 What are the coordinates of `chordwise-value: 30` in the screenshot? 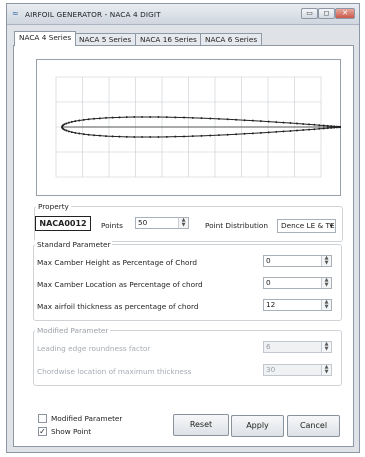 It's located at (271, 369).